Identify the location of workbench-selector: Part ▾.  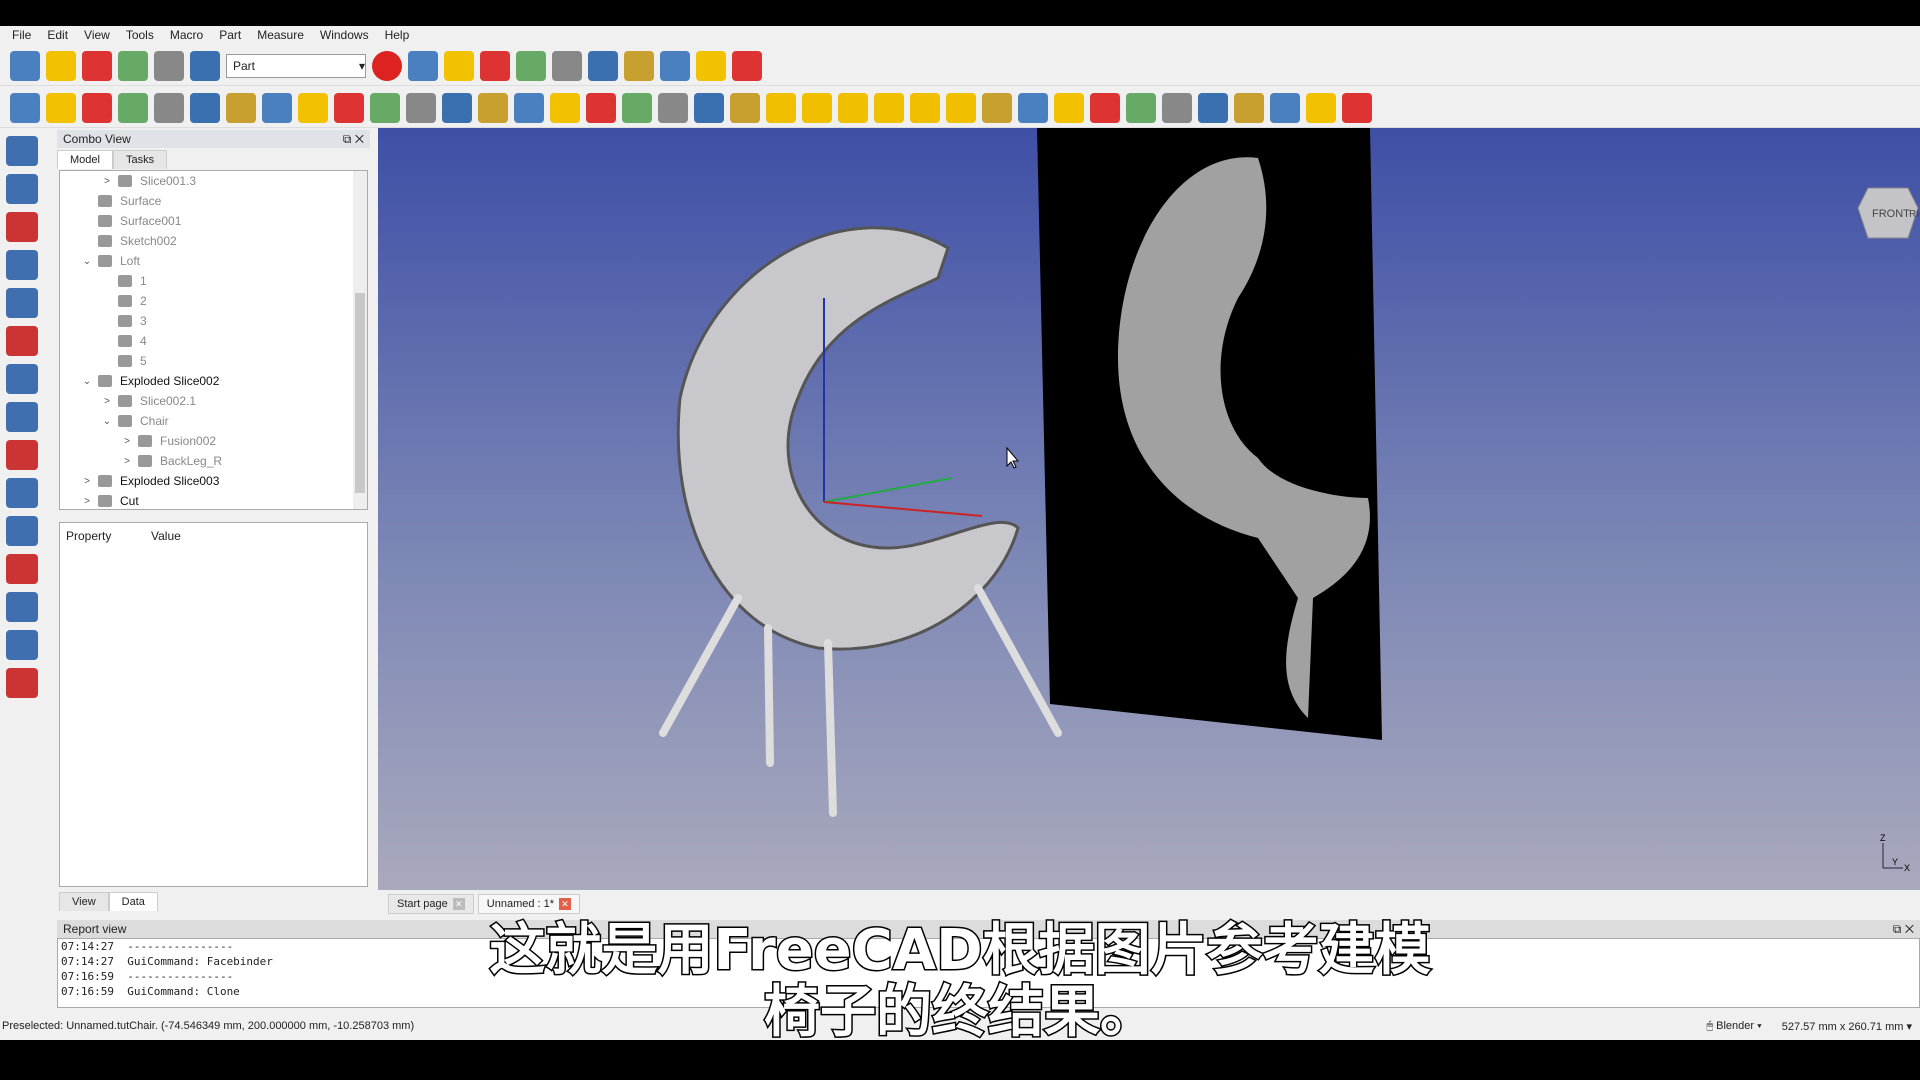
(296, 65).